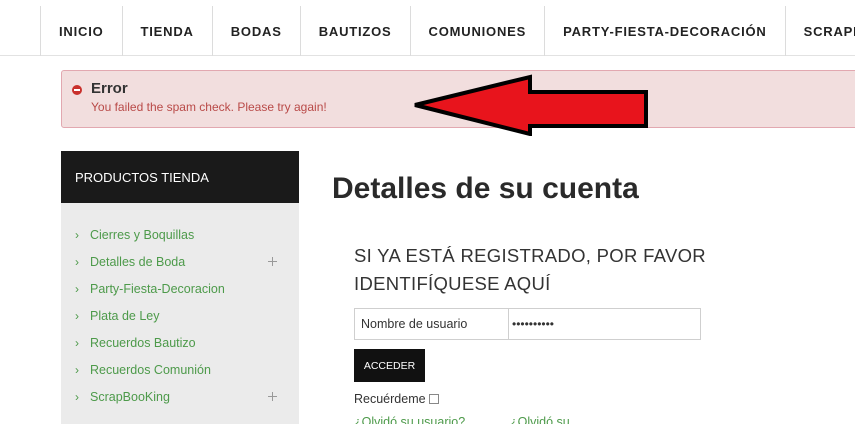 This screenshot has width=855, height=424. What do you see at coordinates (257, 31) in the screenshot?
I see `nav-item-bodas: BODAS` at bounding box center [257, 31].